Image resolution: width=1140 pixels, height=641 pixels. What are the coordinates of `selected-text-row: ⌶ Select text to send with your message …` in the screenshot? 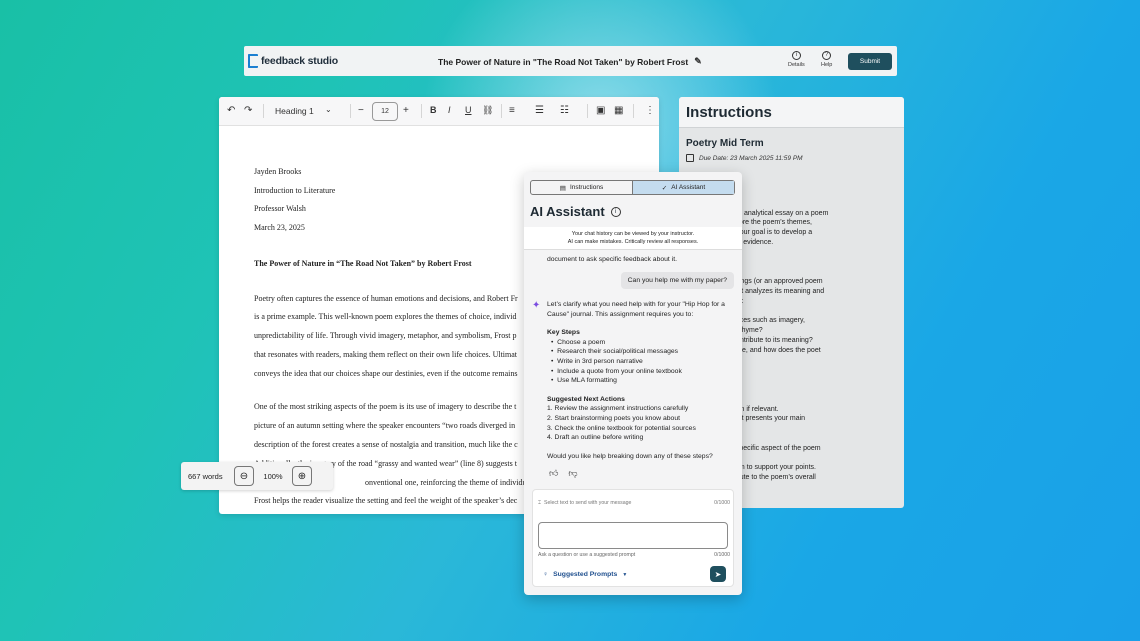 It's located at (634, 503).